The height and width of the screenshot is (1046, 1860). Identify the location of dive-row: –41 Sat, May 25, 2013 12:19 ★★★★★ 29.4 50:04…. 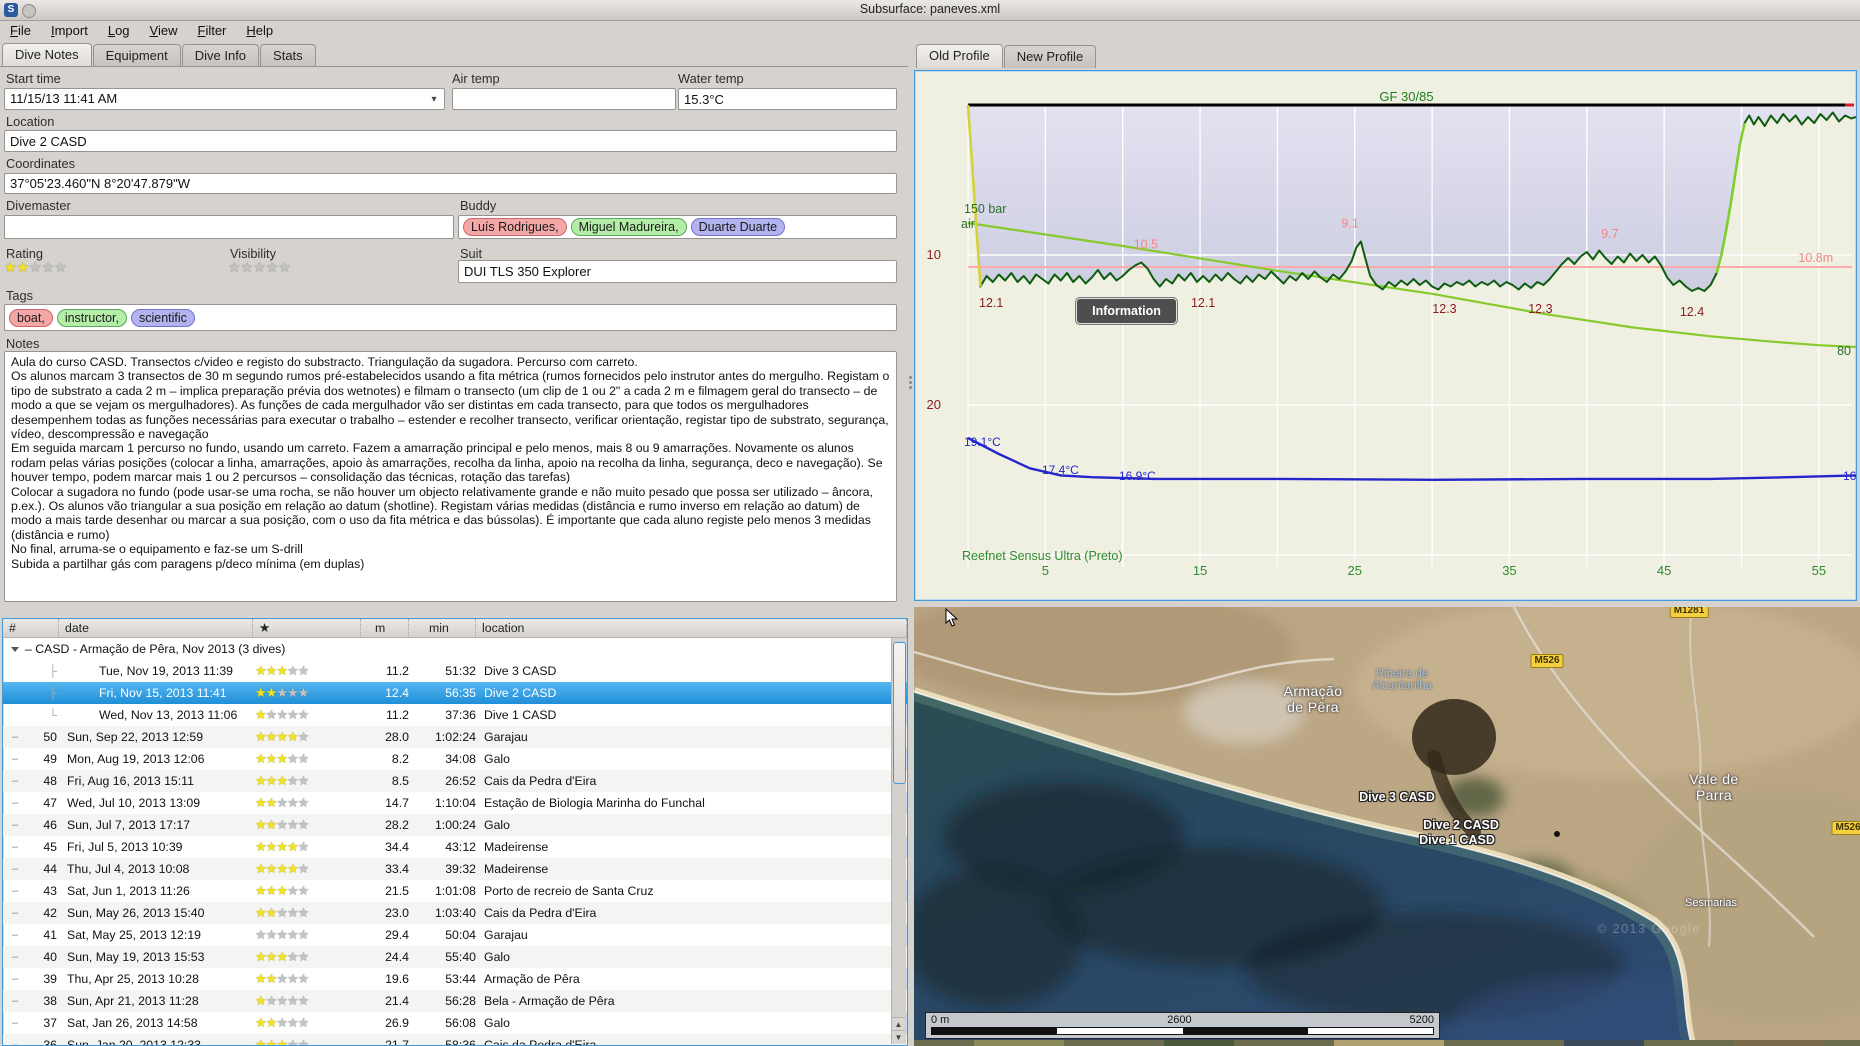
(455, 935).